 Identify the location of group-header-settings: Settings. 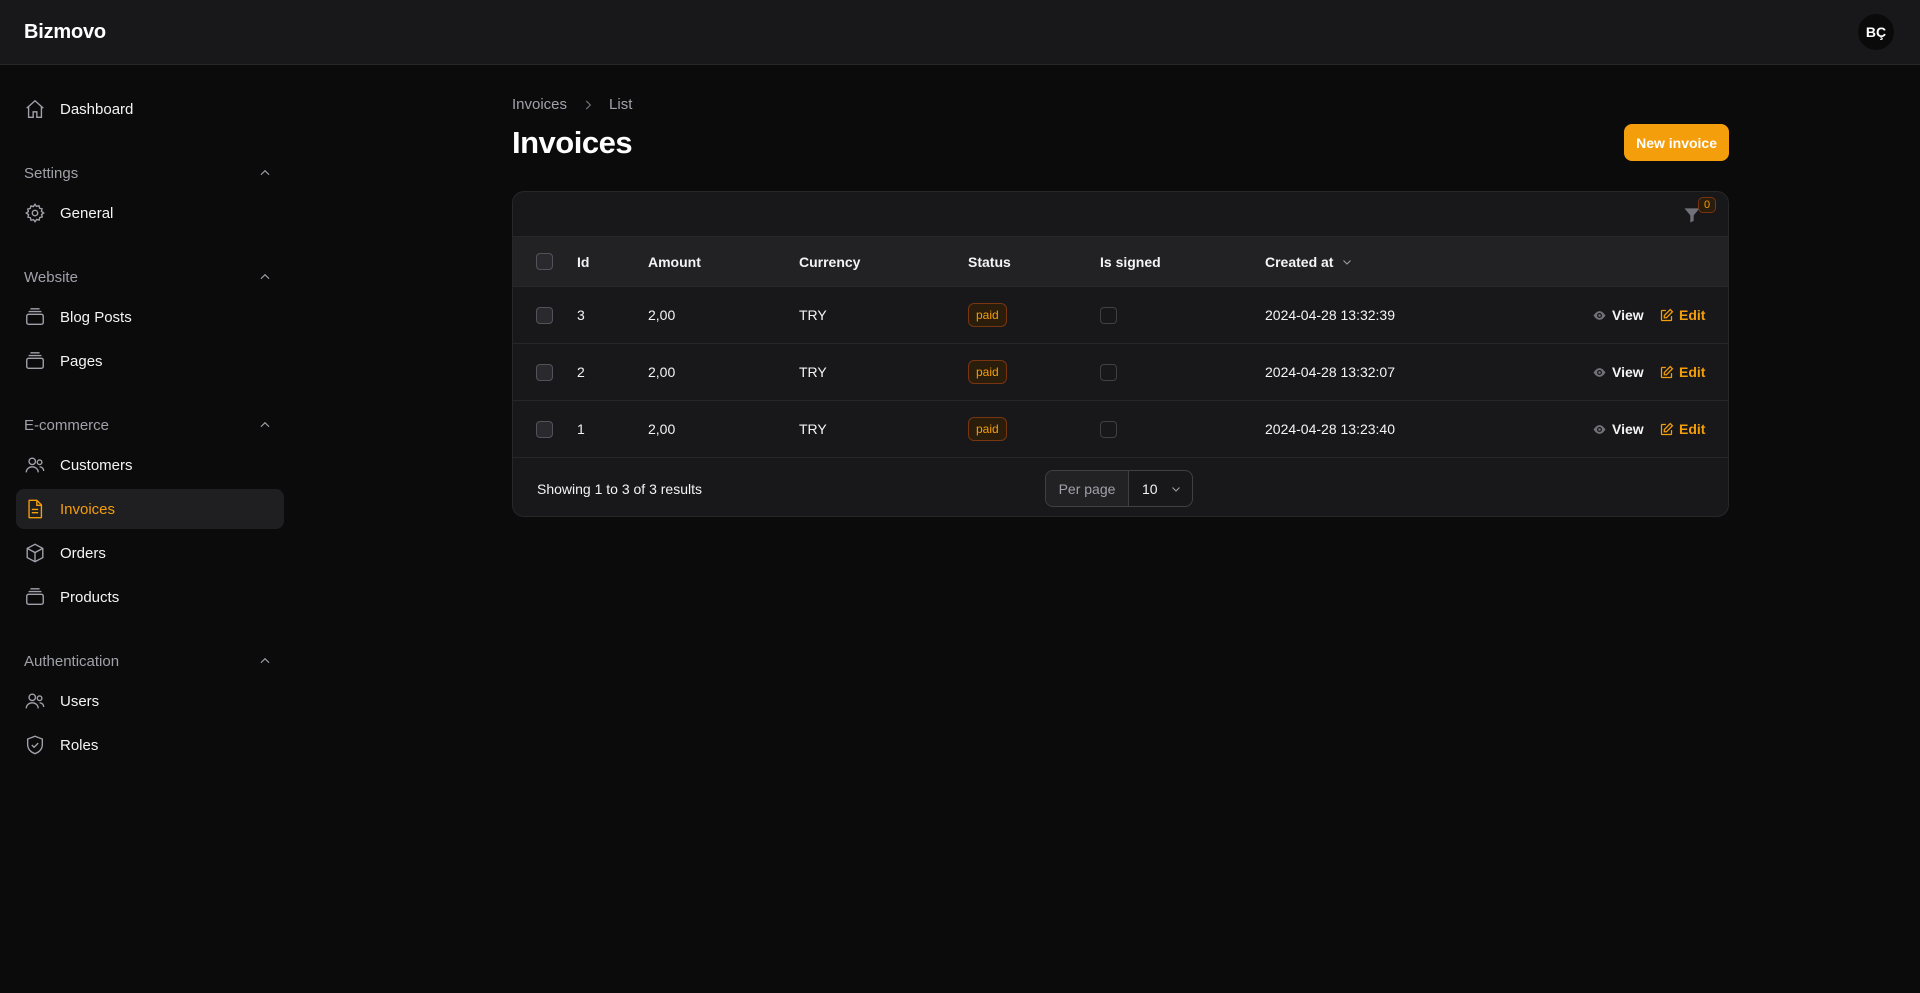
(150, 173).